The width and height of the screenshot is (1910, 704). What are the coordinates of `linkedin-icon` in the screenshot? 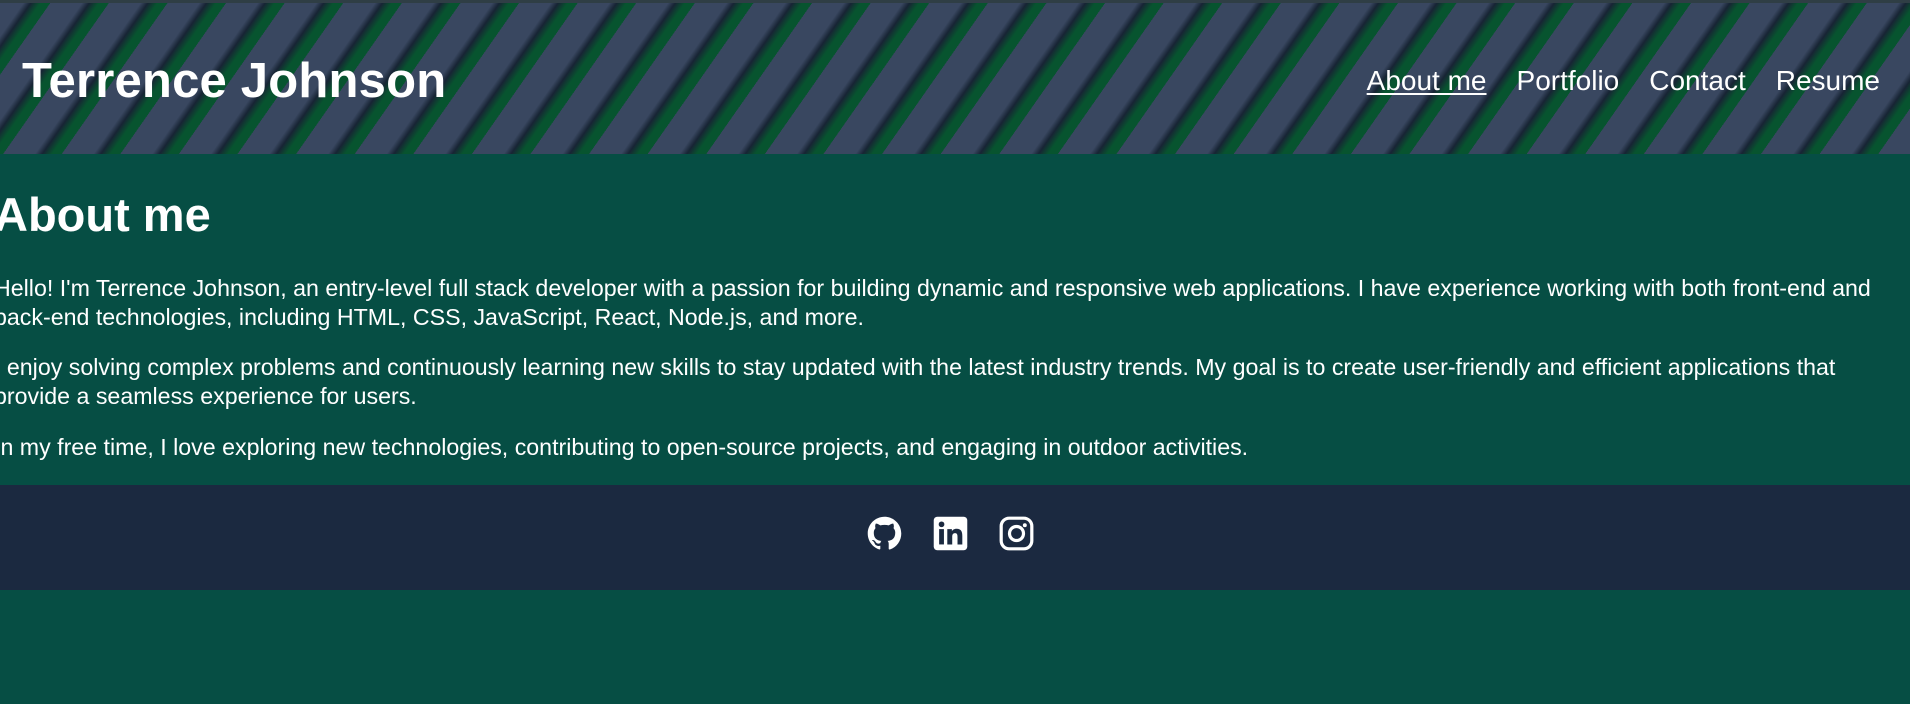 It's located at (950, 533).